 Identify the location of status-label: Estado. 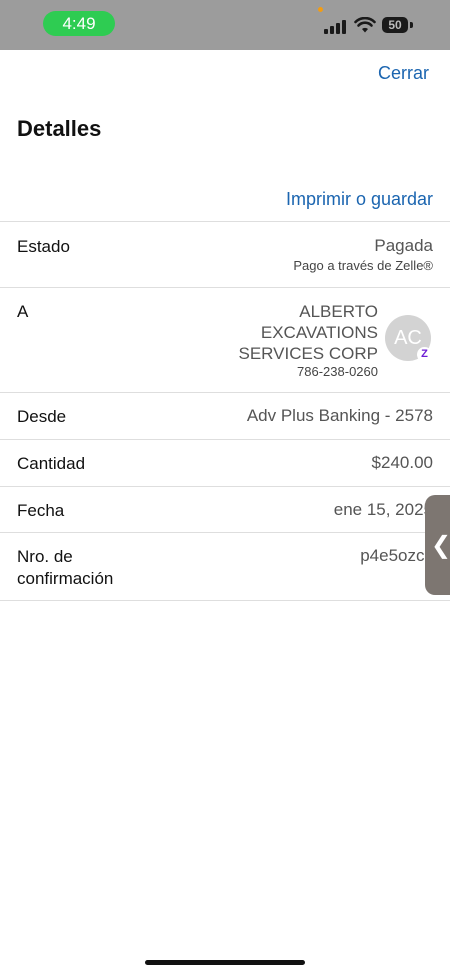
(43, 246).